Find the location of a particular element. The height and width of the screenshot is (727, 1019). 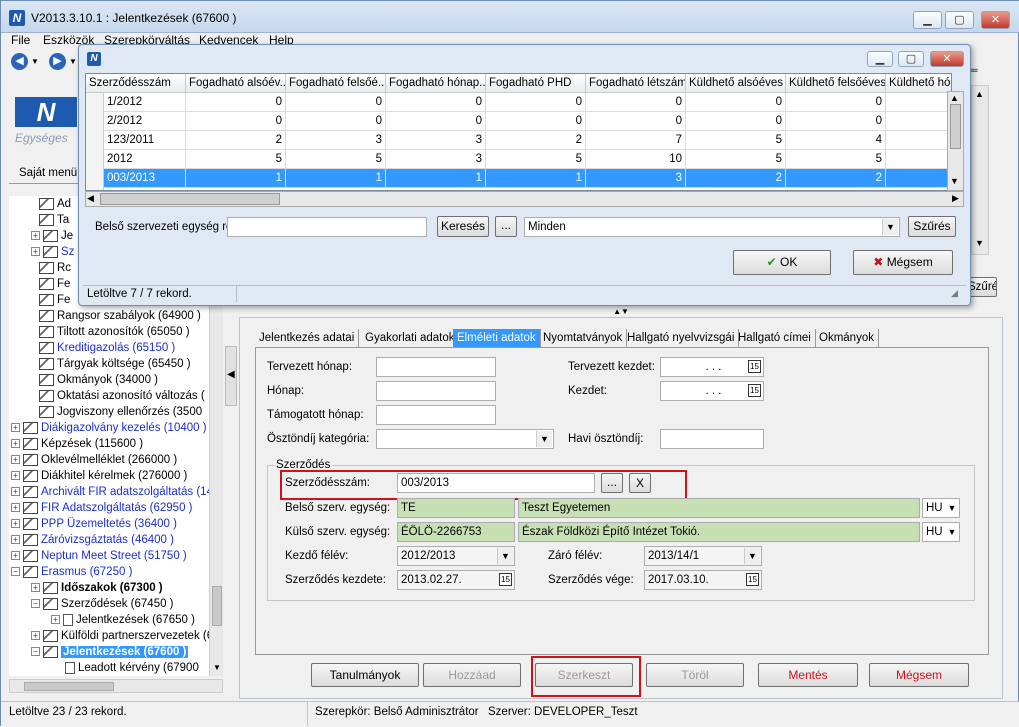

tree-item: + Jelentkezések (67650 ) is located at coordinates (123, 620).